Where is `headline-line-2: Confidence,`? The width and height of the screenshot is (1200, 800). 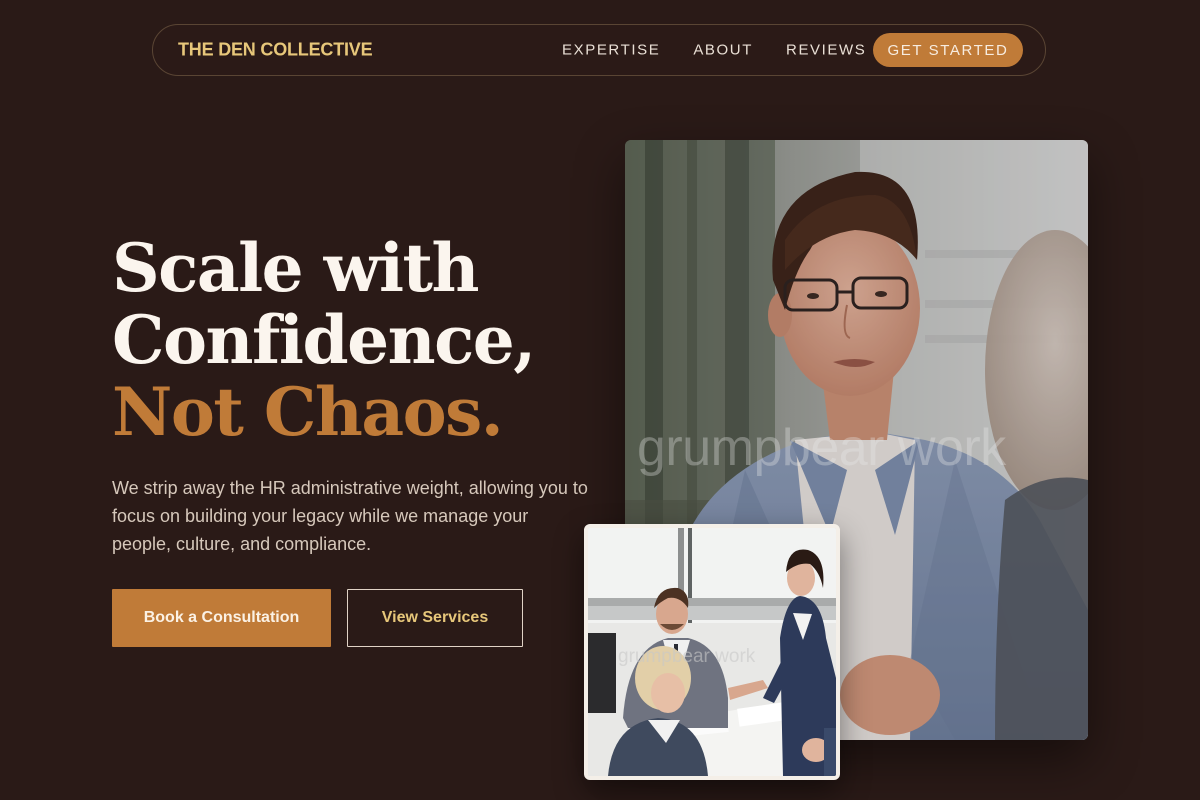
headline-line-2: Confidence, is located at coordinates (324, 340).